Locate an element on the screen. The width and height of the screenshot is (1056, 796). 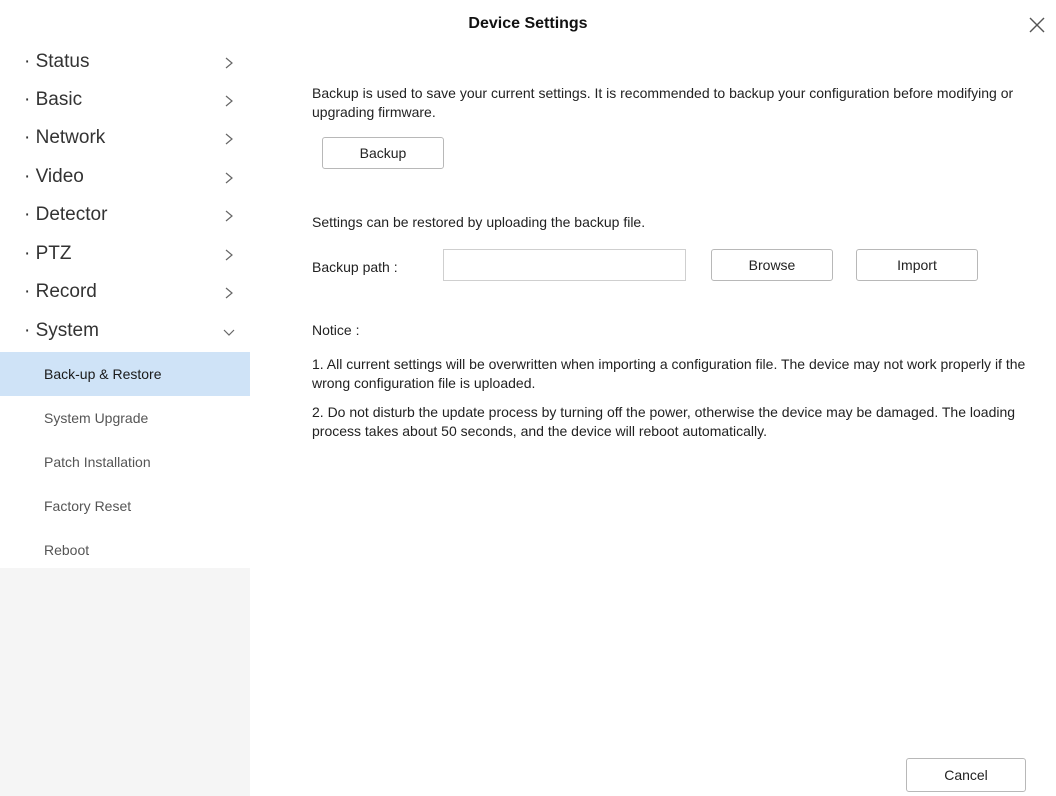
sidebar-item-label: · System is located at coordinates (61, 330).